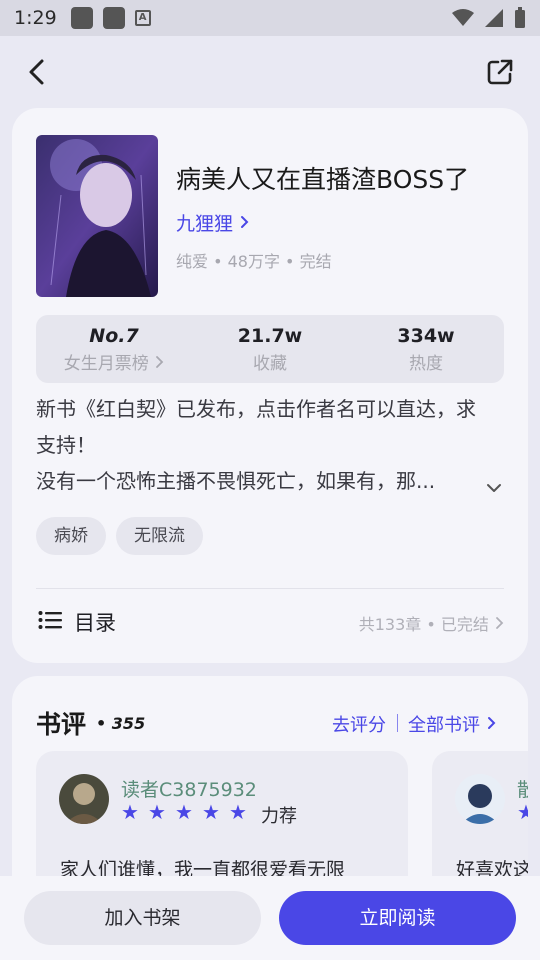 The height and width of the screenshot is (960, 540). I want to click on stat-label: 女生月票榜, so click(114, 361).